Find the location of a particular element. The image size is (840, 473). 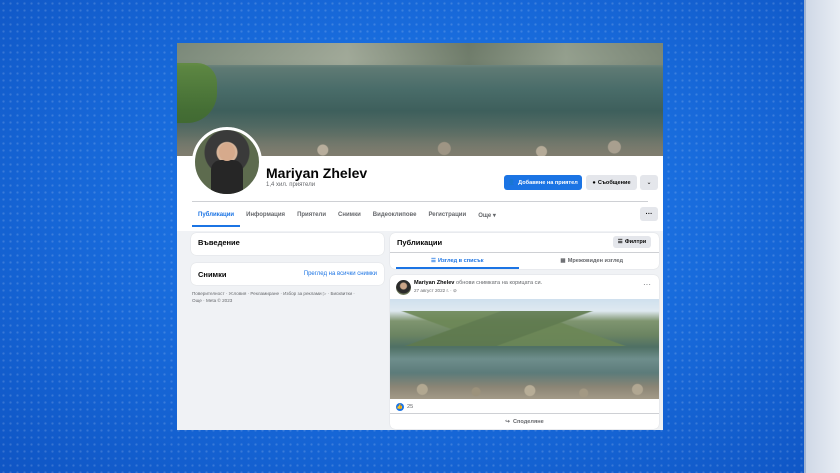

tab-posts: Публикации is located at coordinates (216, 215).